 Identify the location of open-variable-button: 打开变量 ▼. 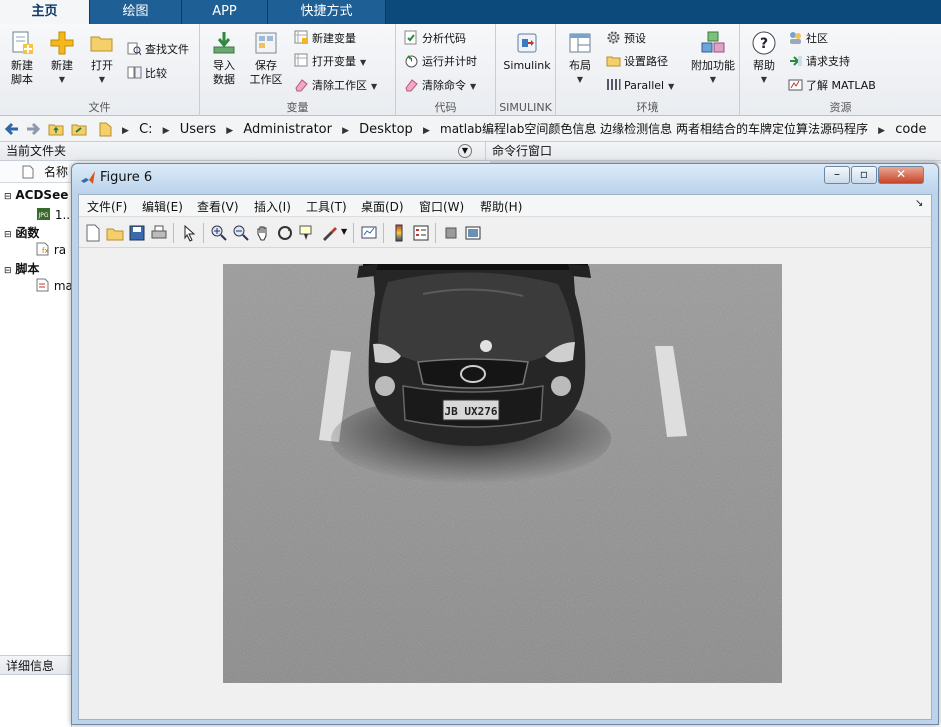
(330, 62).